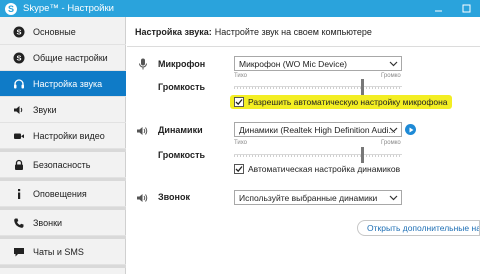  I want to click on spk-auto-adjust-label: Автоматическая настройка динамиков, so click(324, 169).